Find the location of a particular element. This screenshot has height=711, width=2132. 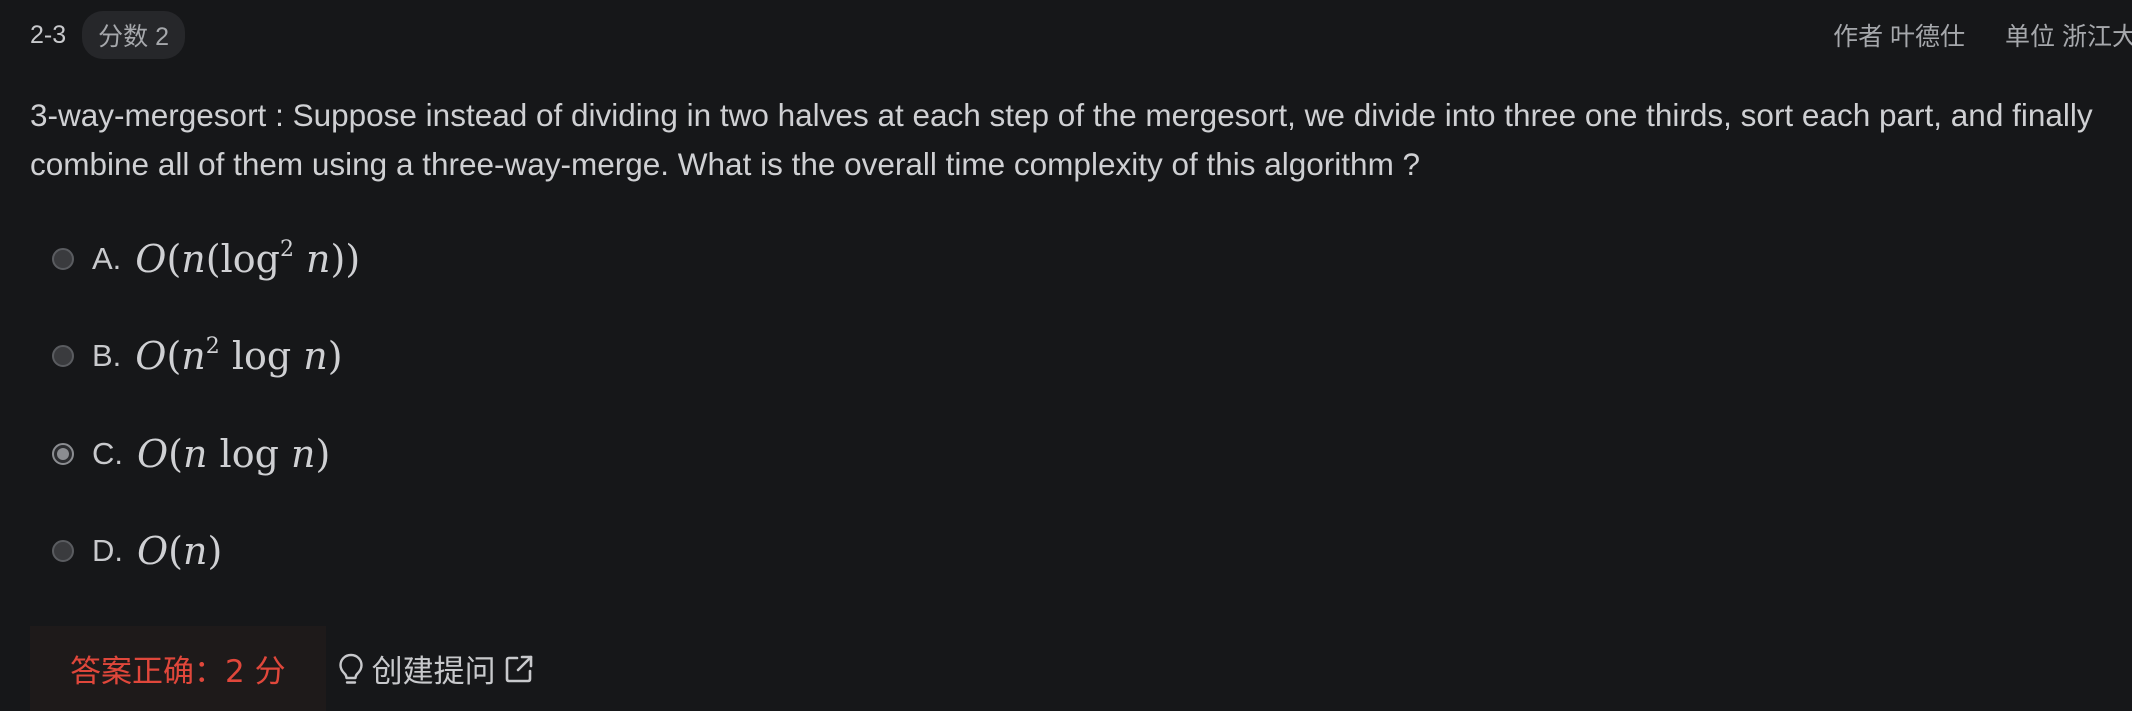

question-header: 2-3 分数 2 is located at coordinates (107, 35).